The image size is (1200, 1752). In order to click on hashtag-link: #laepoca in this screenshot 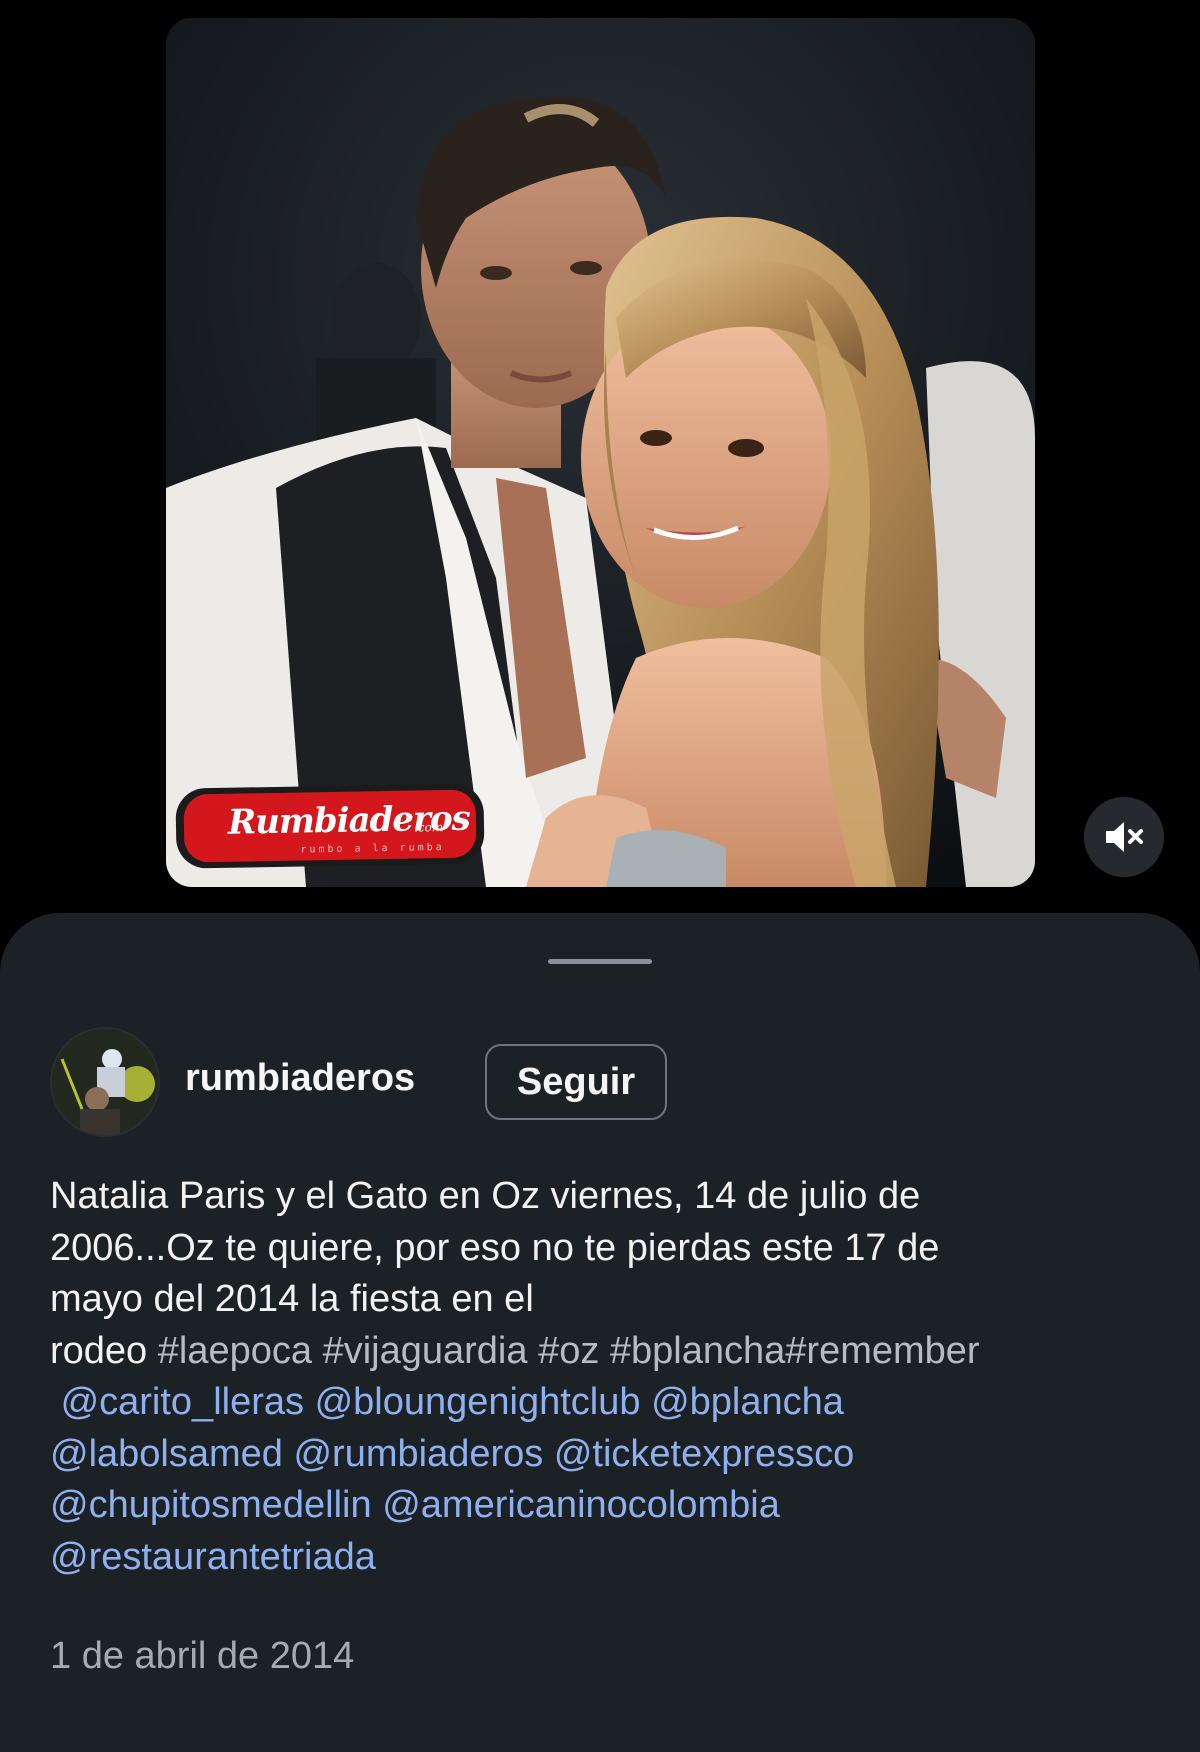, I will do `click(235, 1351)`.